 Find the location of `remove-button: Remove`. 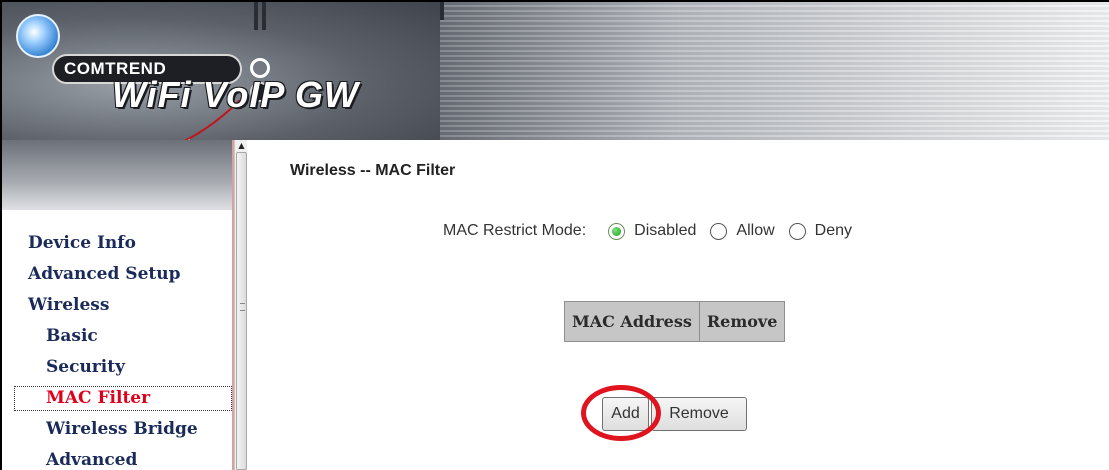

remove-button: Remove is located at coordinates (699, 414).